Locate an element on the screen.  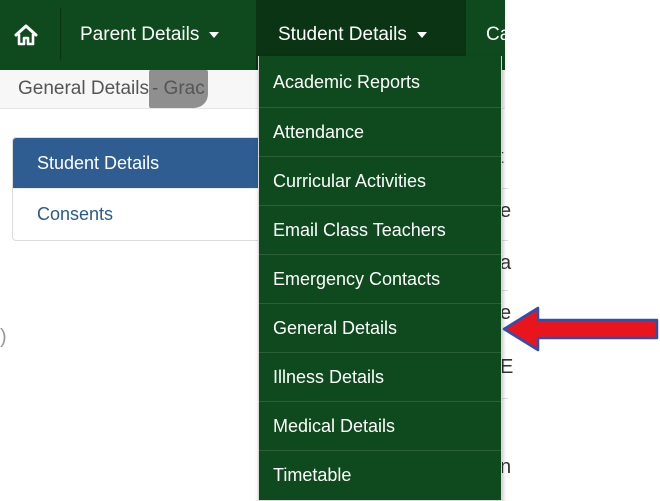
breadcrumb-text: General Details - Grac is located at coordinates (113, 89).